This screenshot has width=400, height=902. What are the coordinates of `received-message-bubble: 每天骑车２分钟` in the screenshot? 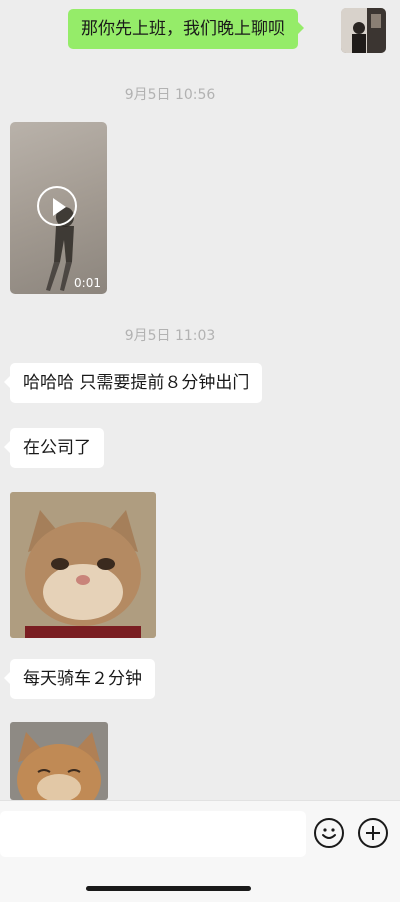 It's located at (79, 679).